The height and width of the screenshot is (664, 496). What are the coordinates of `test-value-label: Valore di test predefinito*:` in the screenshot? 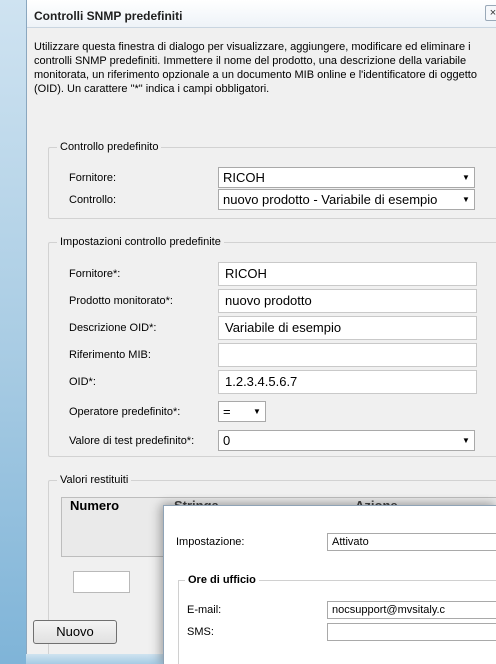 It's located at (132, 441).